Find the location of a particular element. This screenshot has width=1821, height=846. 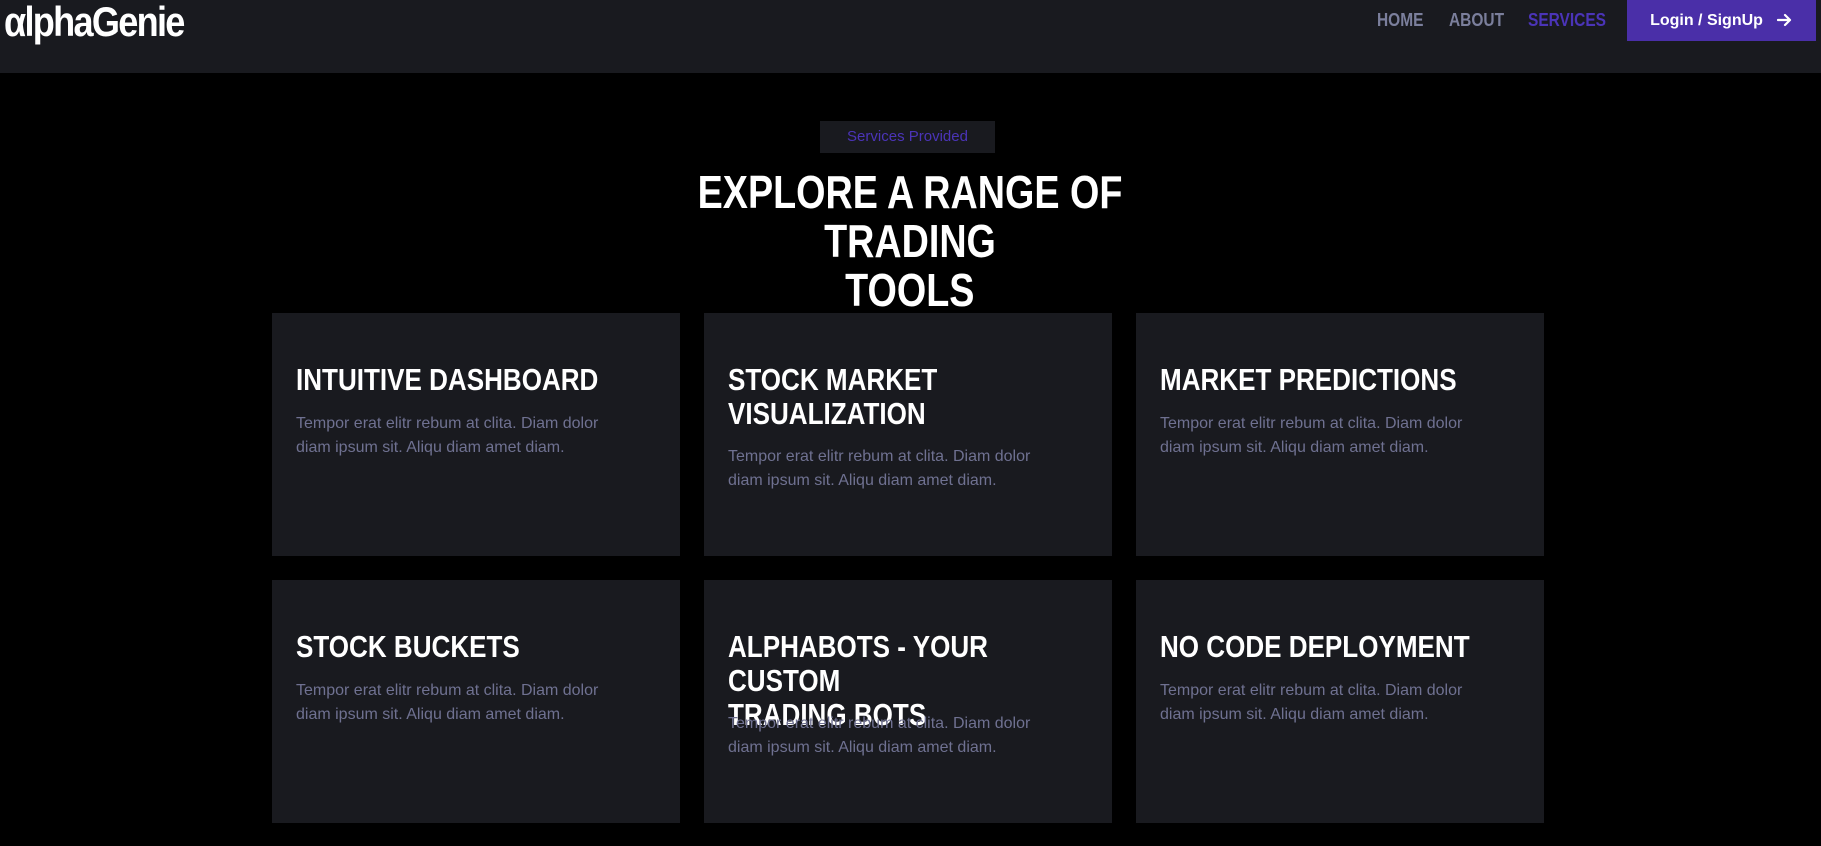

nav-link-services: SERVICES is located at coordinates (1567, 20).